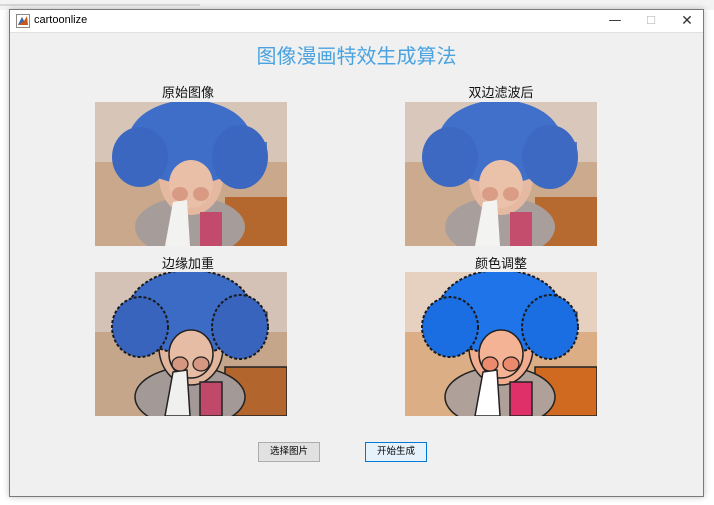  What do you see at coordinates (356, 56) in the screenshot?
I see `page-title: 图像漫画特效生成算法` at bounding box center [356, 56].